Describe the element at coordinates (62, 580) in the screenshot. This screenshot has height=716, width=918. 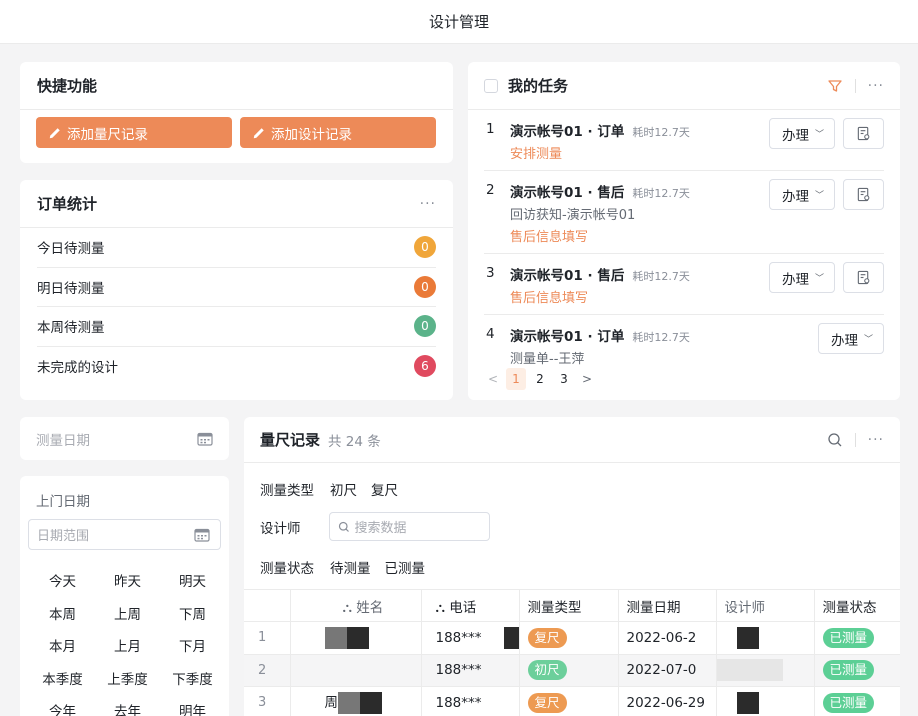
I see `date-preset-option: 今天` at that location.